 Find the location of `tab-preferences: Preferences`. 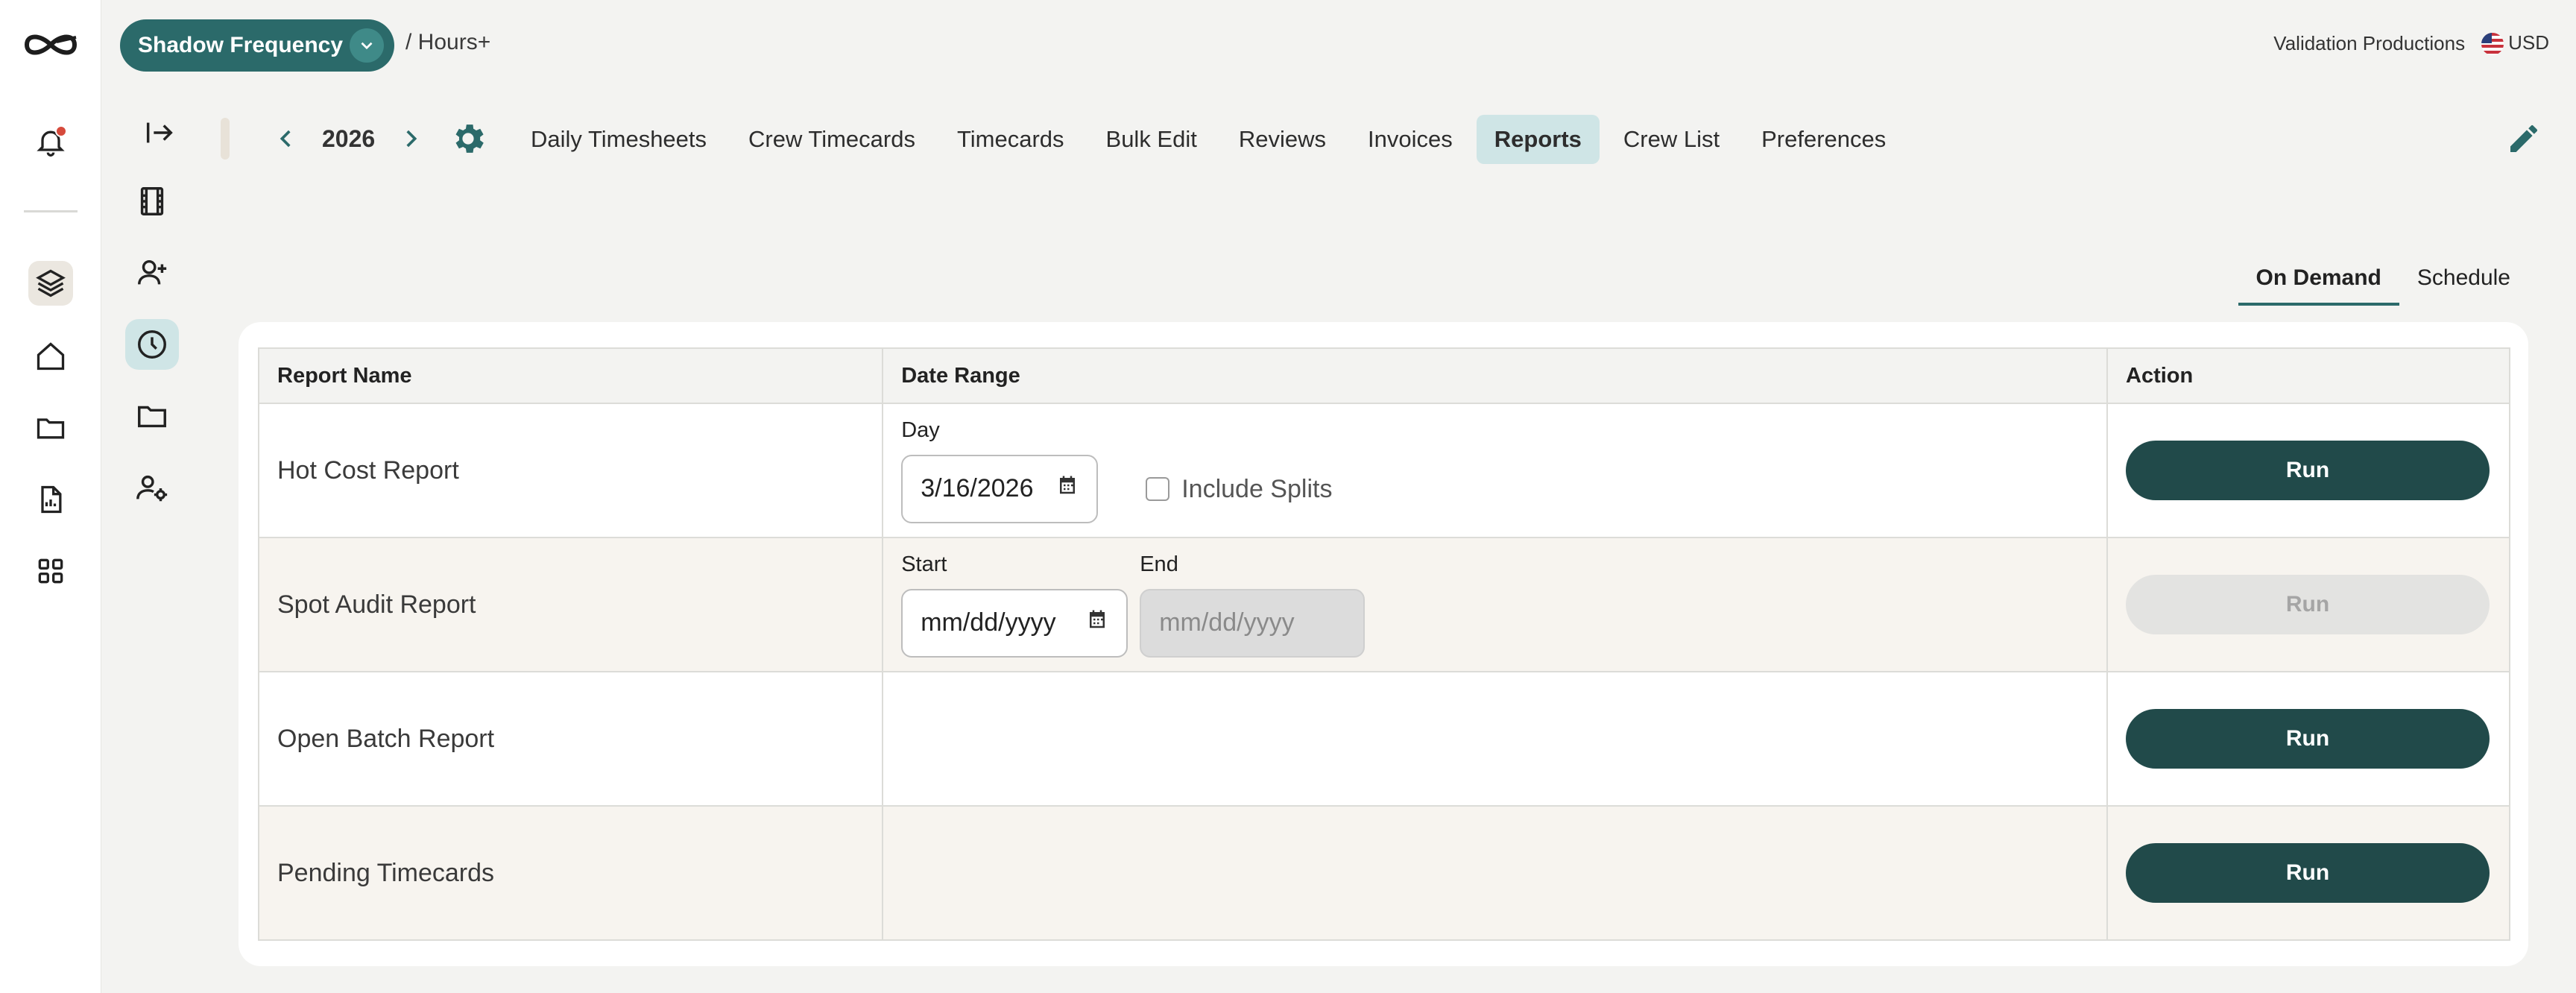

tab-preferences: Preferences is located at coordinates (1824, 139).